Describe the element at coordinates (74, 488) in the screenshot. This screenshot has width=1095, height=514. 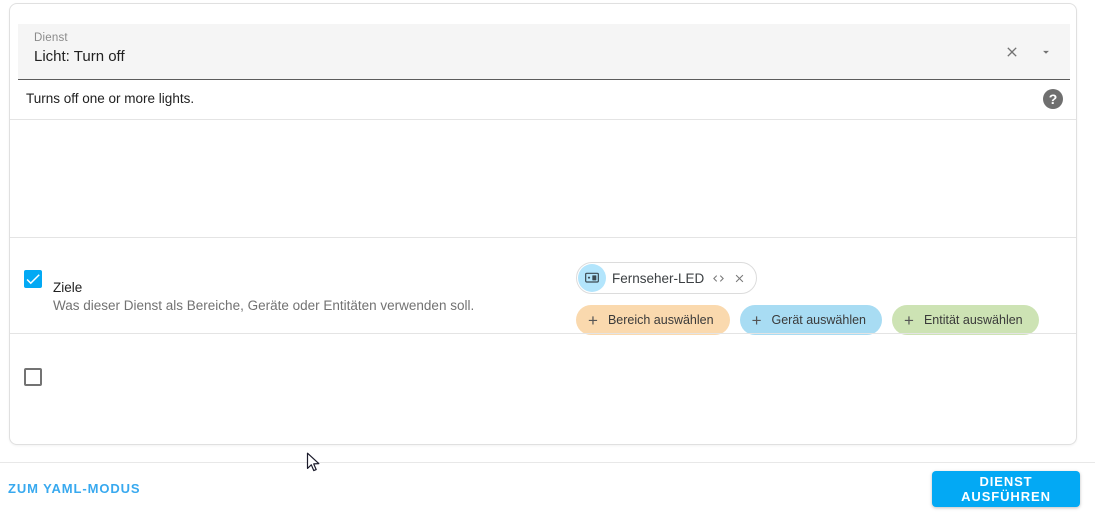
I see `yaml-mode-link: ZUM YAML-MODUS` at that location.